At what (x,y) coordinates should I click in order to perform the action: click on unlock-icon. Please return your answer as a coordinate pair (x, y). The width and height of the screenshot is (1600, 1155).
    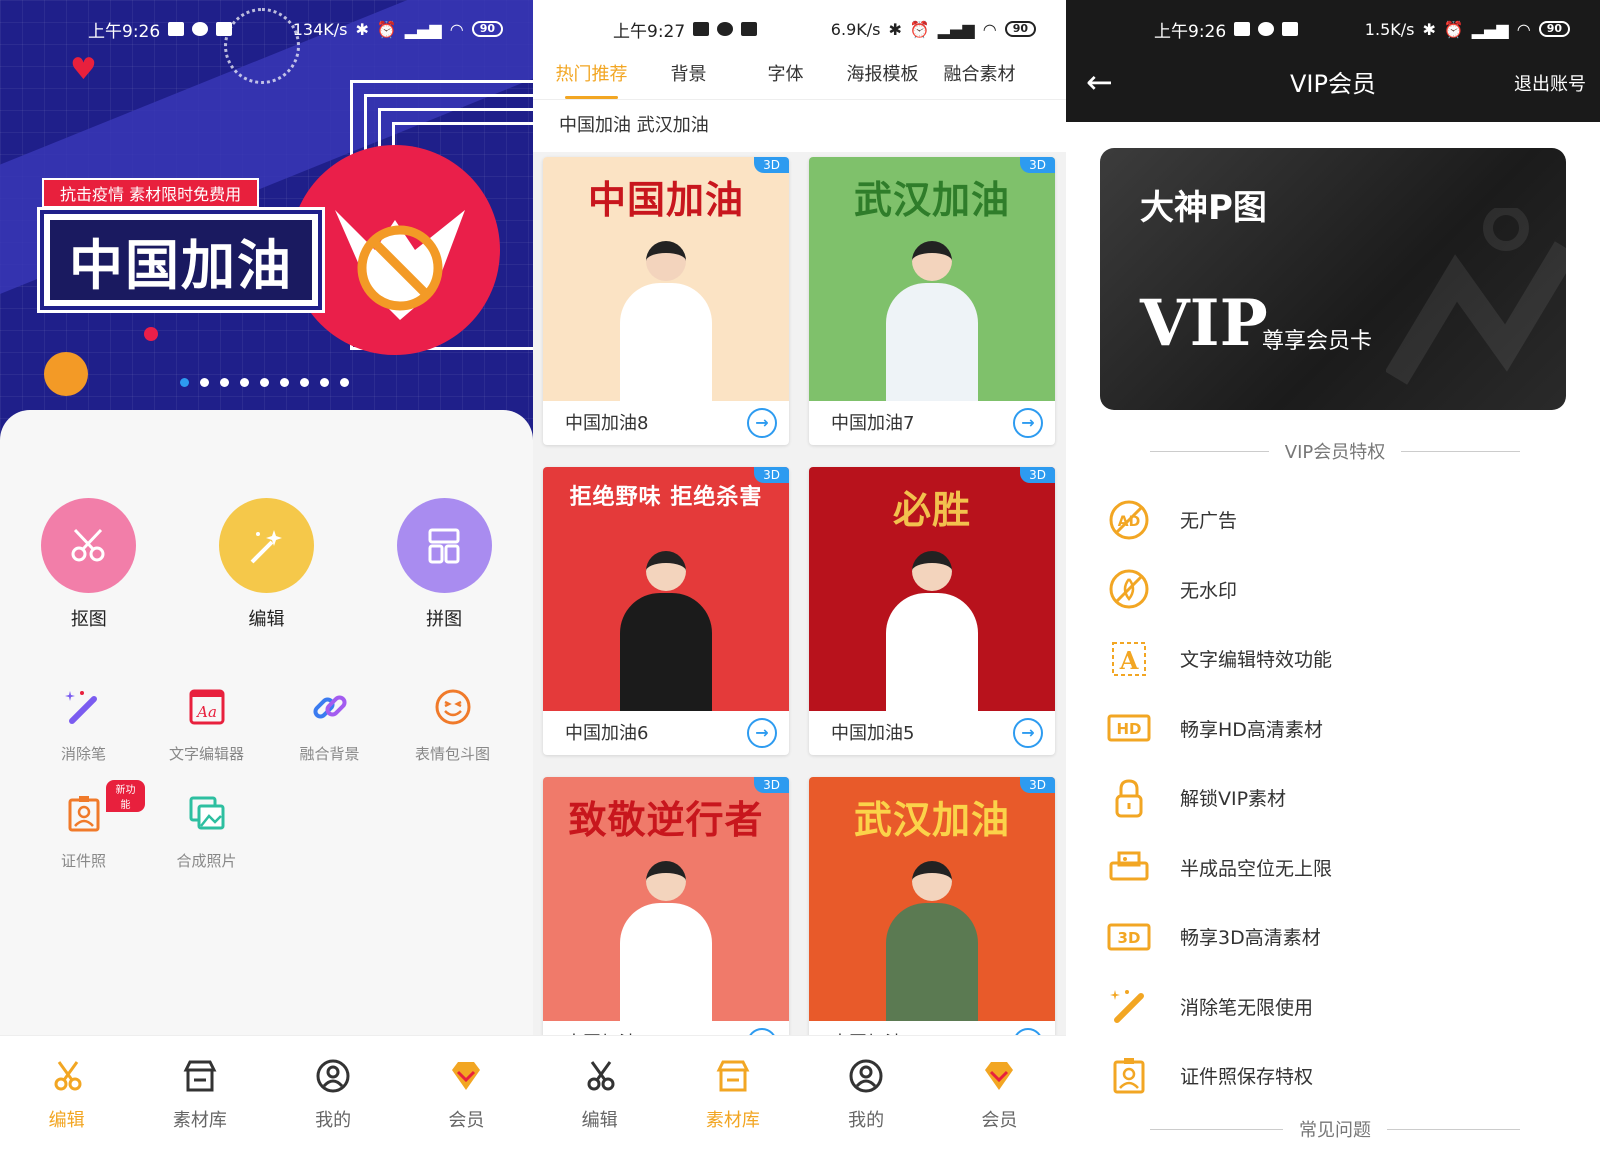
    Looking at the image, I should click on (1129, 798).